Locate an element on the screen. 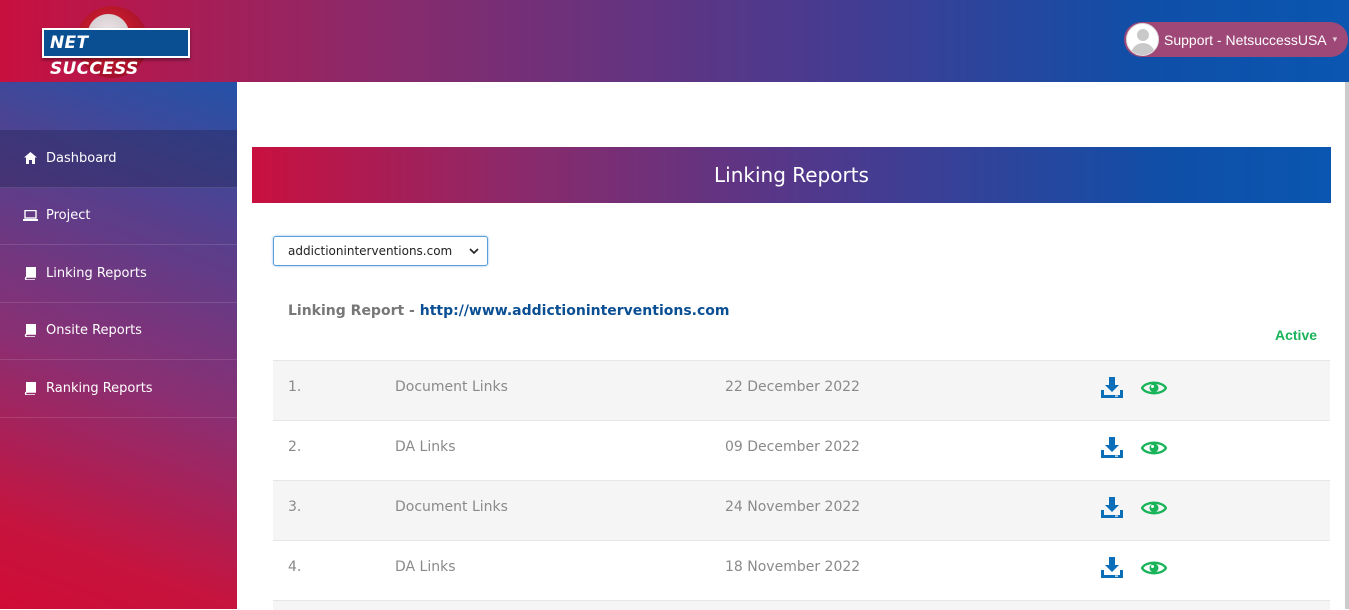 The image size is (1349, 610). table-row: 4. DA Links 18 November 2022 is located at coordinates (801, 570).